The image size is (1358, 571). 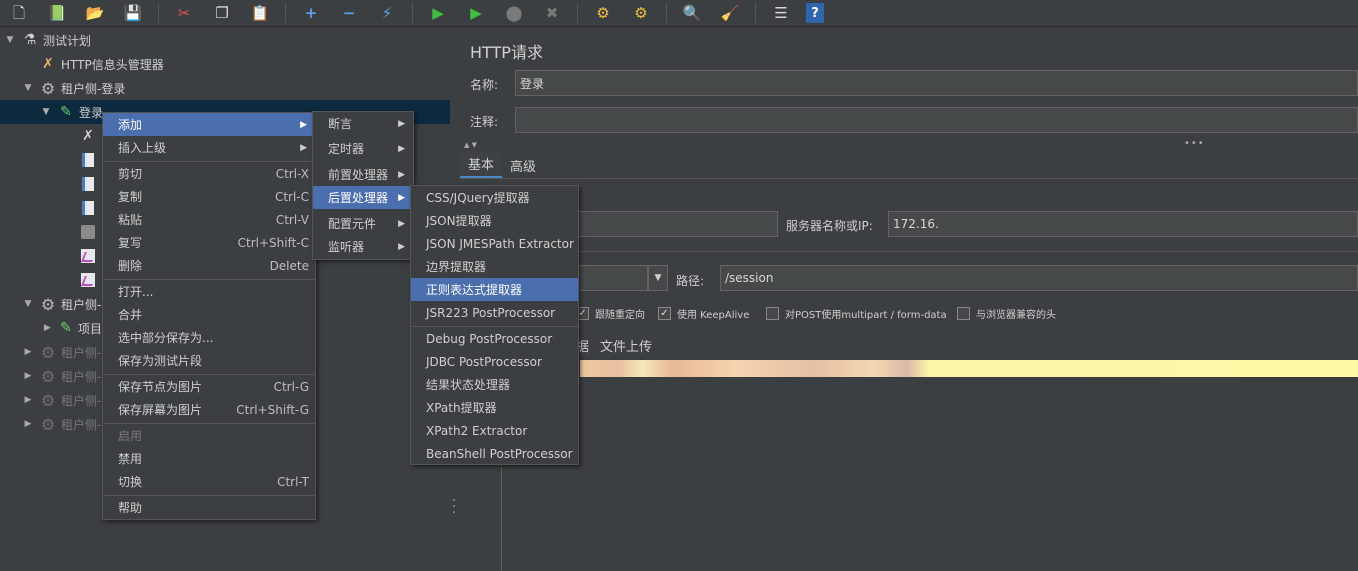 What do you see at coordinates (936, 120) in the screenshot?
I see `comment-field` at bounding box center [936, 120].